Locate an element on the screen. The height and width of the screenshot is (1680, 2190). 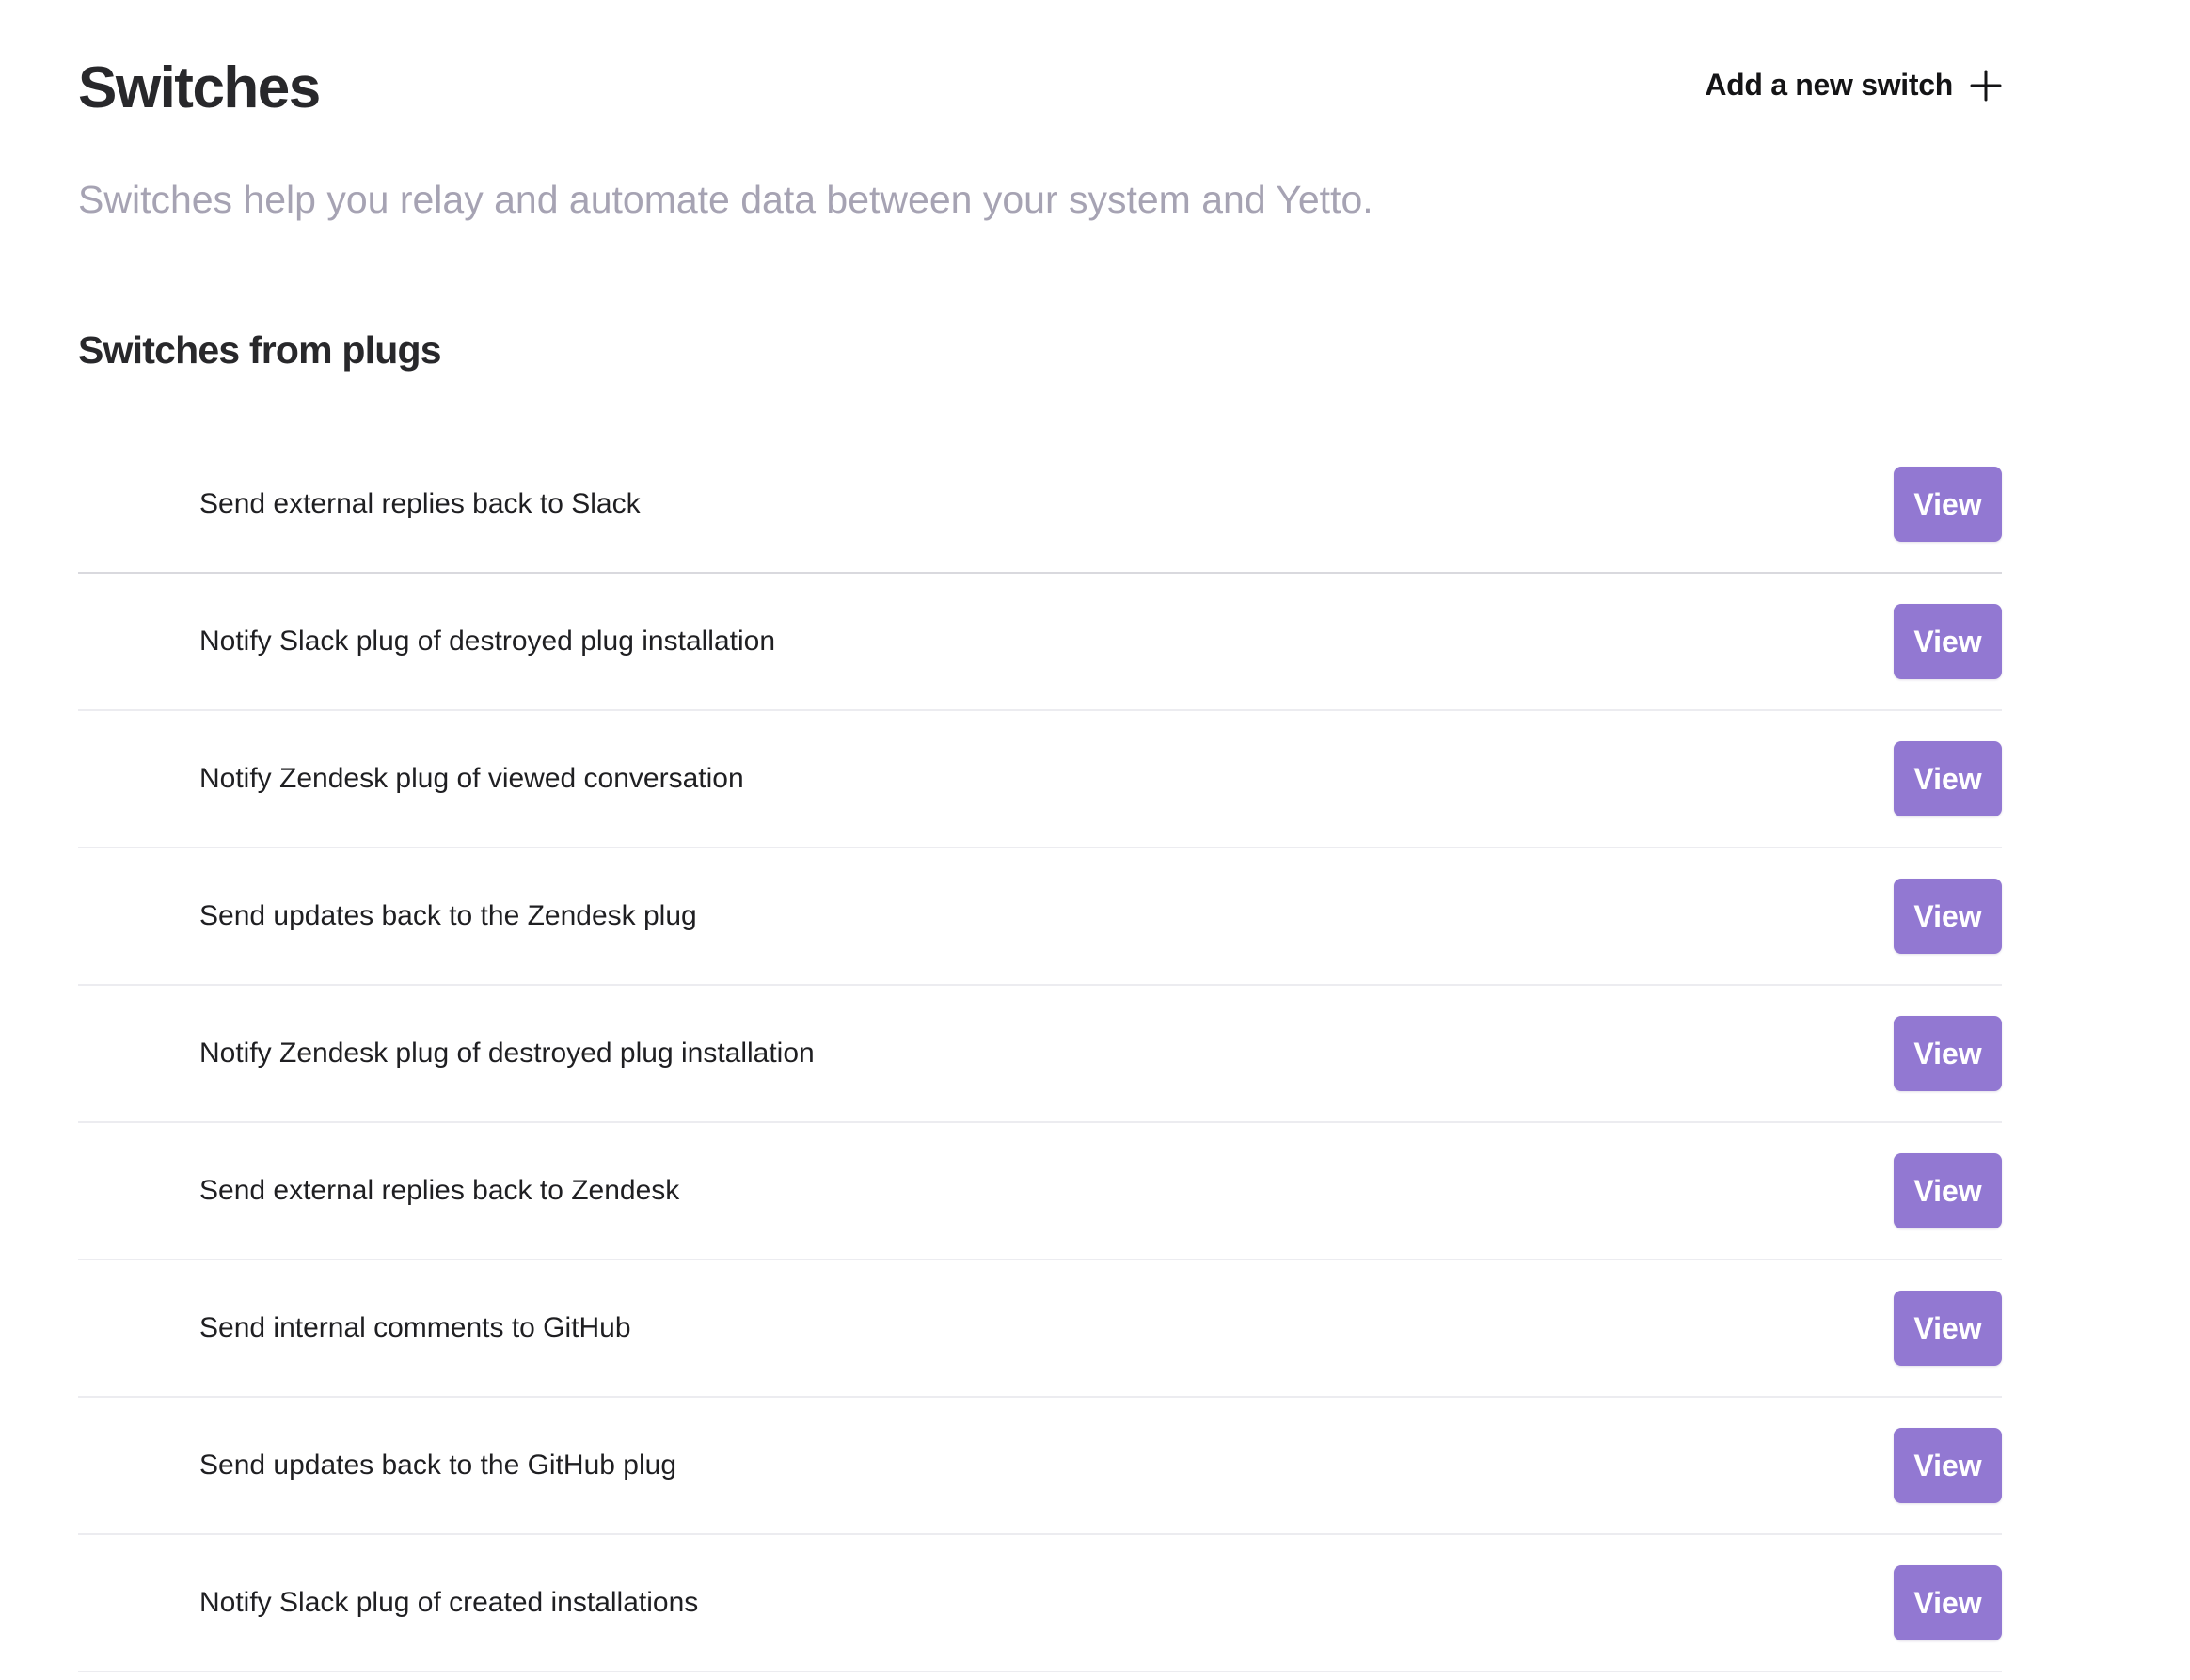
add-new-switch-label: Add a new switch is located at coordinates (1829, 85).